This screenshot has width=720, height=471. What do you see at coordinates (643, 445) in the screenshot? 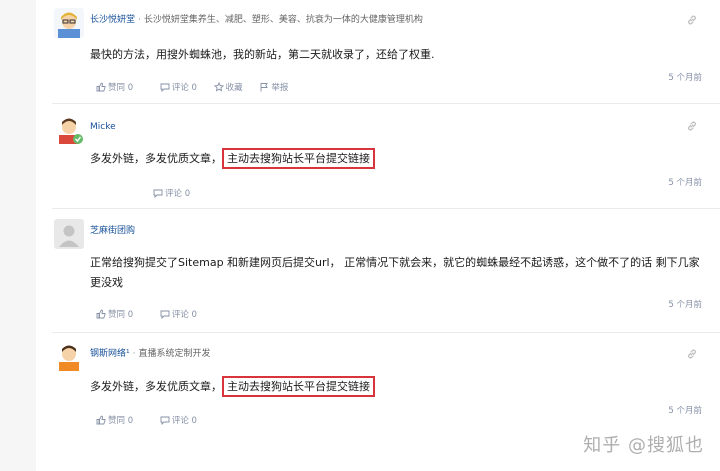
I see `watermark: 知乎 @搜狐也` at bounding box center [643, 445].